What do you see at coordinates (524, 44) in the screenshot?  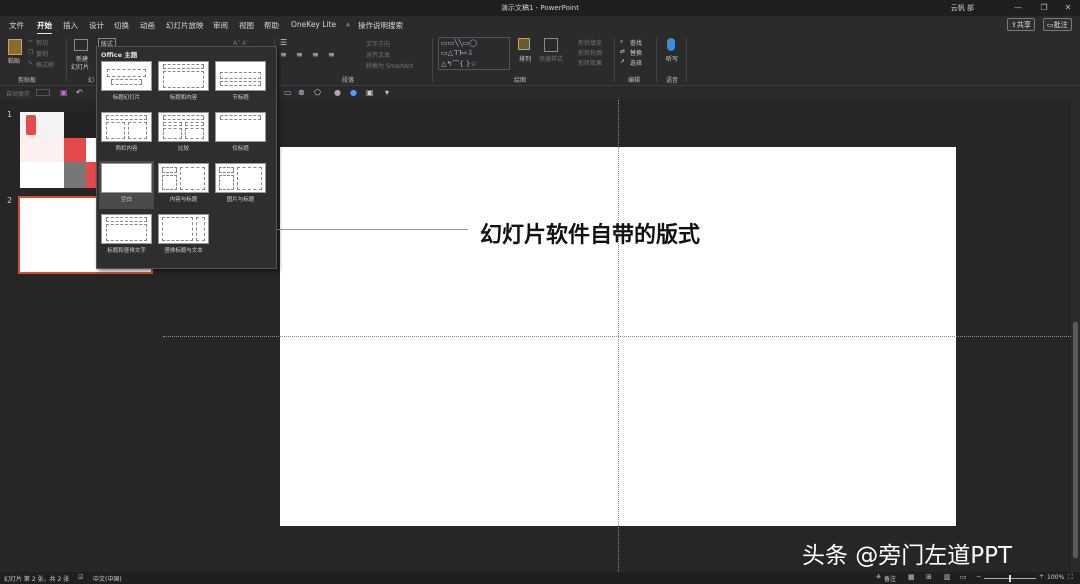 I see `arrange-icon` at bounding box center [524, 44].